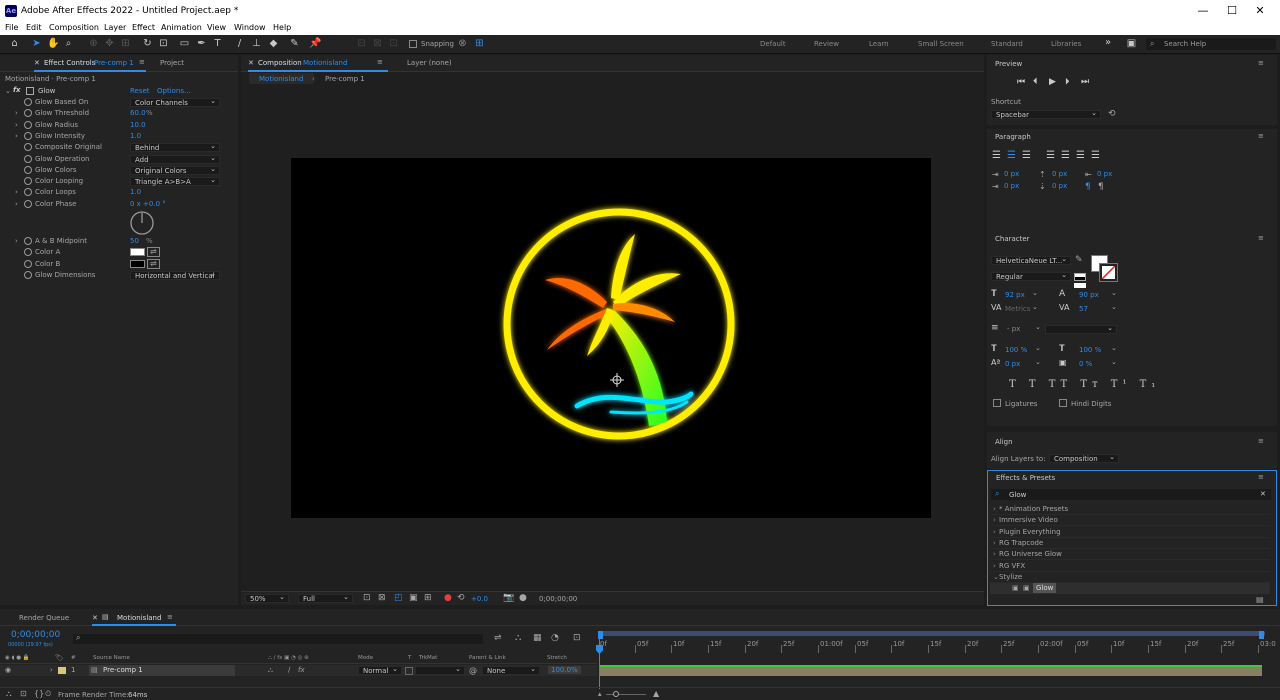 This screenshot has height=700, width=1280. Describe the element at coordinates (413, 44) in the screenshot. I see `snapping-checkbox` at that location.